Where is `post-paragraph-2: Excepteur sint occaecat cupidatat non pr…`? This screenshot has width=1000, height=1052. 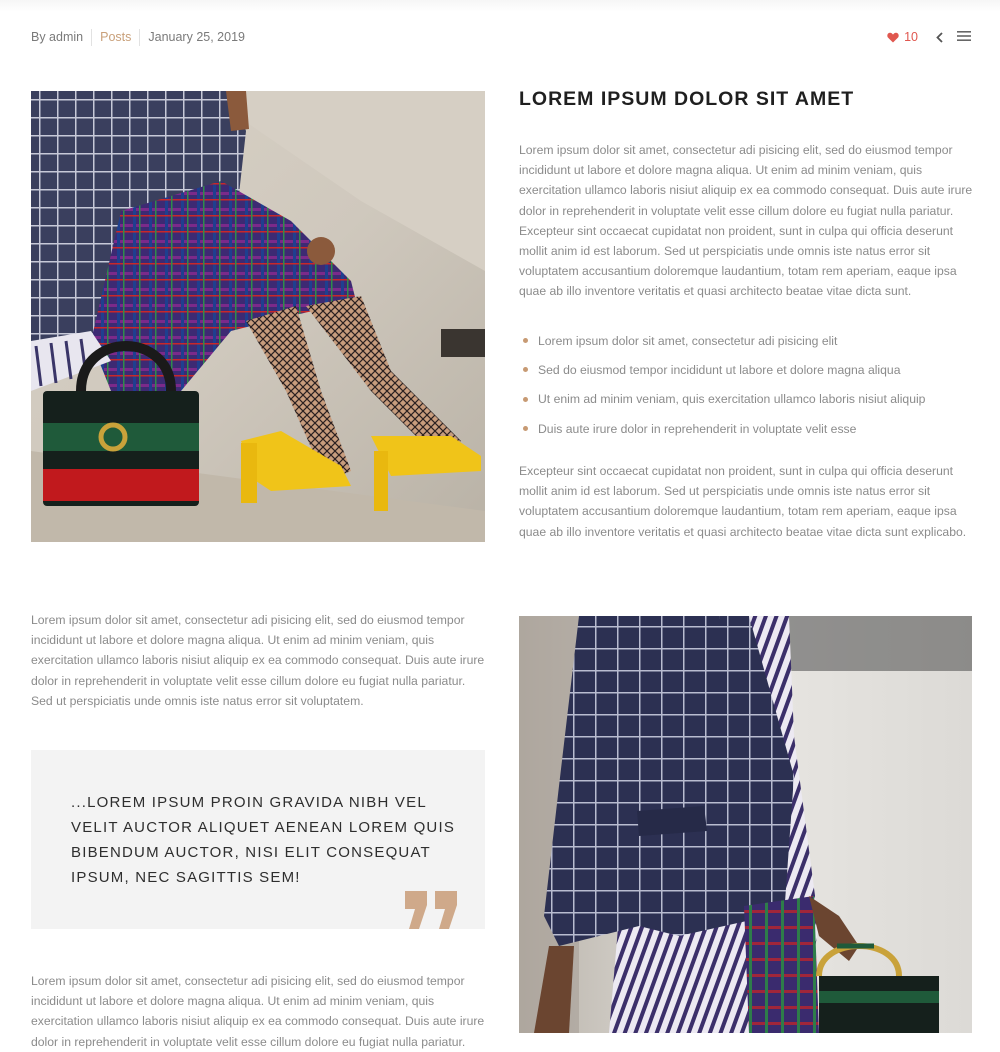
post-paragraph-2: Excepteur sint occaecat cupidatat non pr… is located at coordinates (743, 501).